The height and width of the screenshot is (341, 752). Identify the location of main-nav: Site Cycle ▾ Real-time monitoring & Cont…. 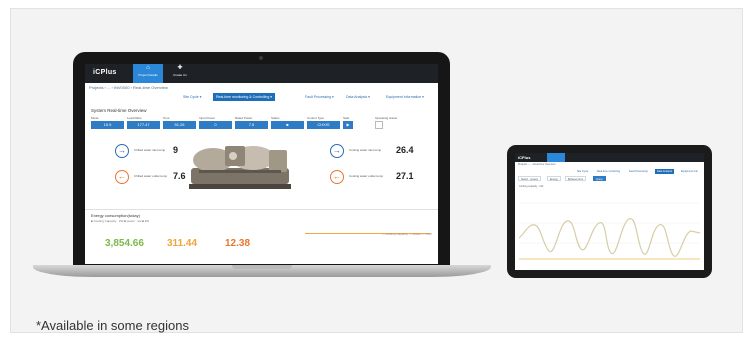
(261, 97).